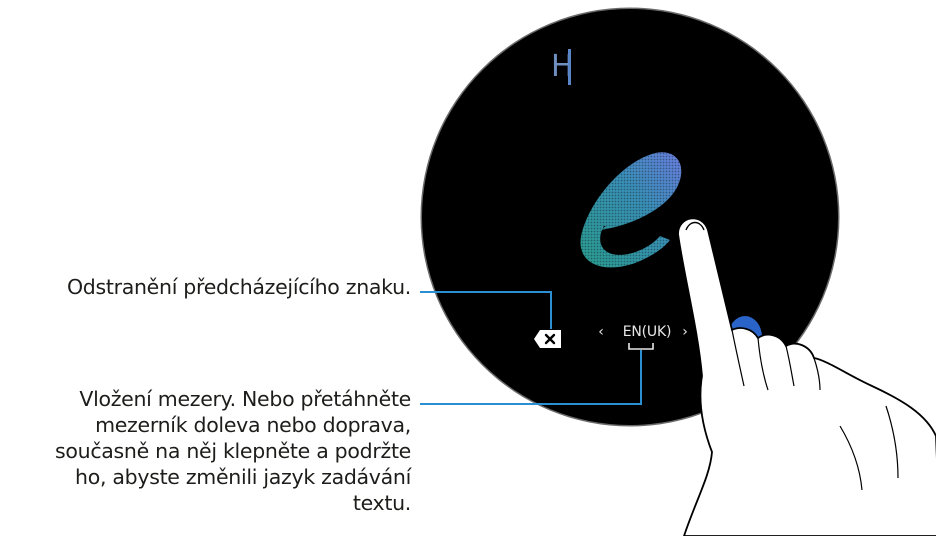  What do you see at coordinates (486, 292) in the screenshot?
I see `callout-delete-leader` at bounding box center [486, 292].